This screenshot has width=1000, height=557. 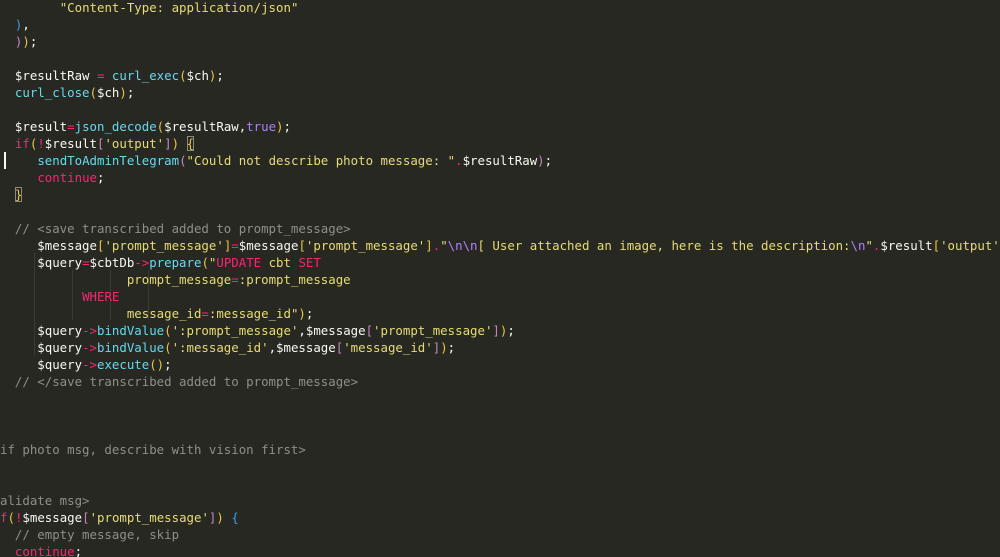 What do you see at coordinates (112, 262) in the screenshot?
I see `code-token: $cbtDb` at bounding box center [112, 262].